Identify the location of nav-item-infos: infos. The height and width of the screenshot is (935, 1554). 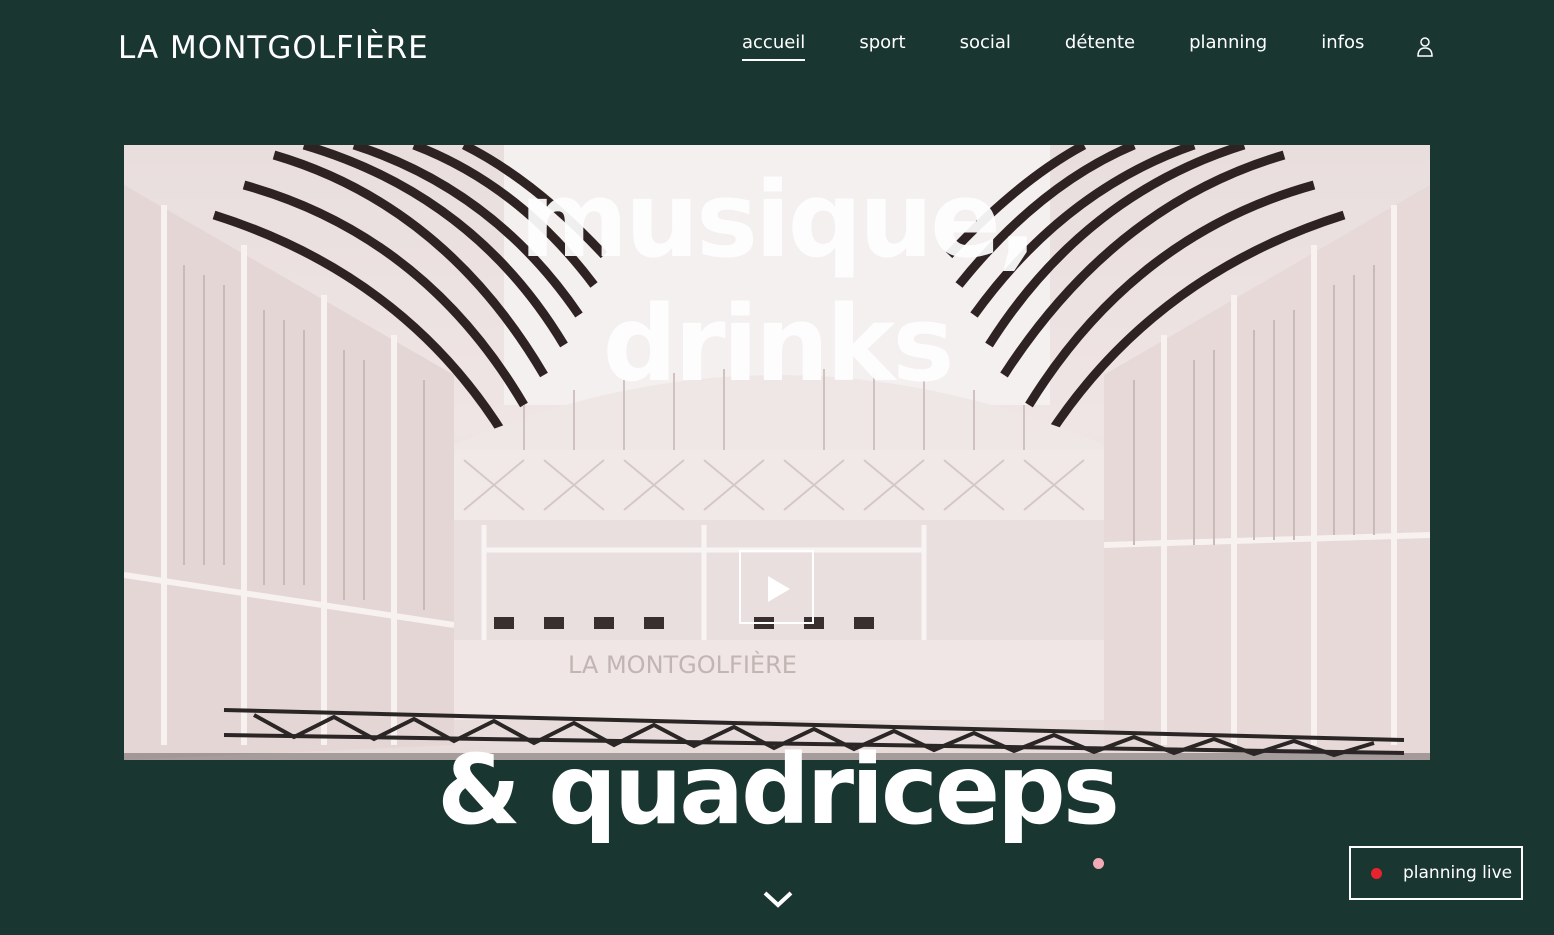
(1342, 46).